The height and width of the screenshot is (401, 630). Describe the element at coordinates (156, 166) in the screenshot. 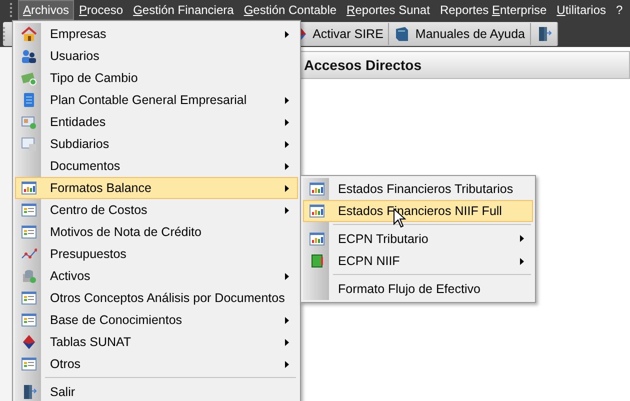

I see `menu-item: Documentos` at that location.